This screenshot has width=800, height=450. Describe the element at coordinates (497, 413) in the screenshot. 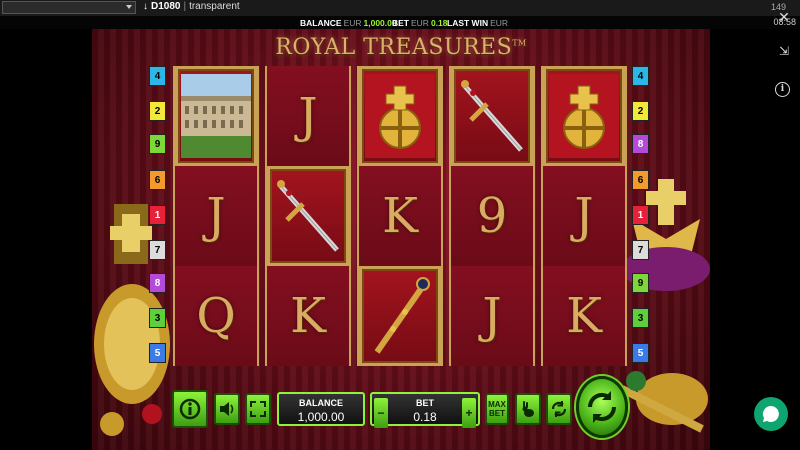

I see `max-bet-line2: BET` at that location.